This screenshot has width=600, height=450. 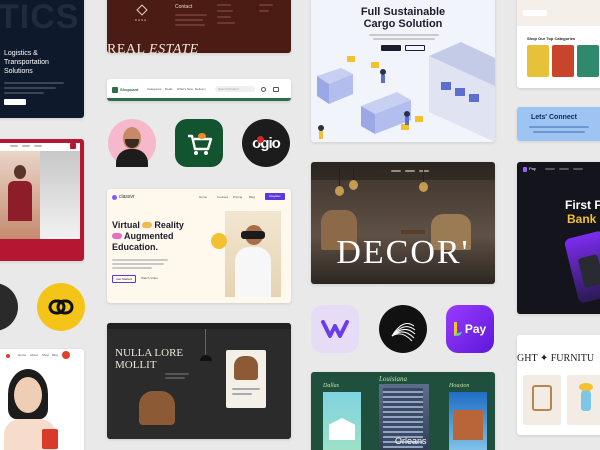 What do you see at coordinates (457, 329) in the screenshot?
I see `pay-b-icon` at bounding box center [457, 329].